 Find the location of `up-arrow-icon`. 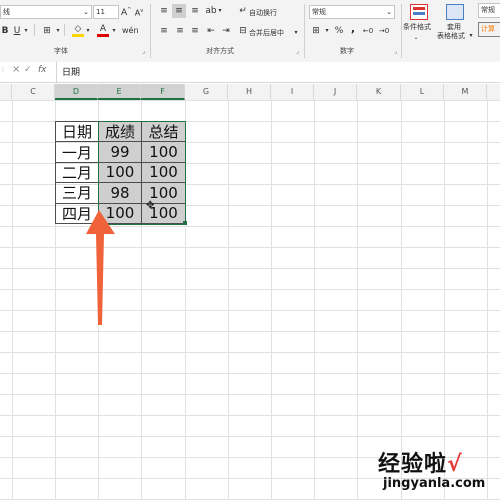

up-arrow-icon is located at coordinates (100, 267).